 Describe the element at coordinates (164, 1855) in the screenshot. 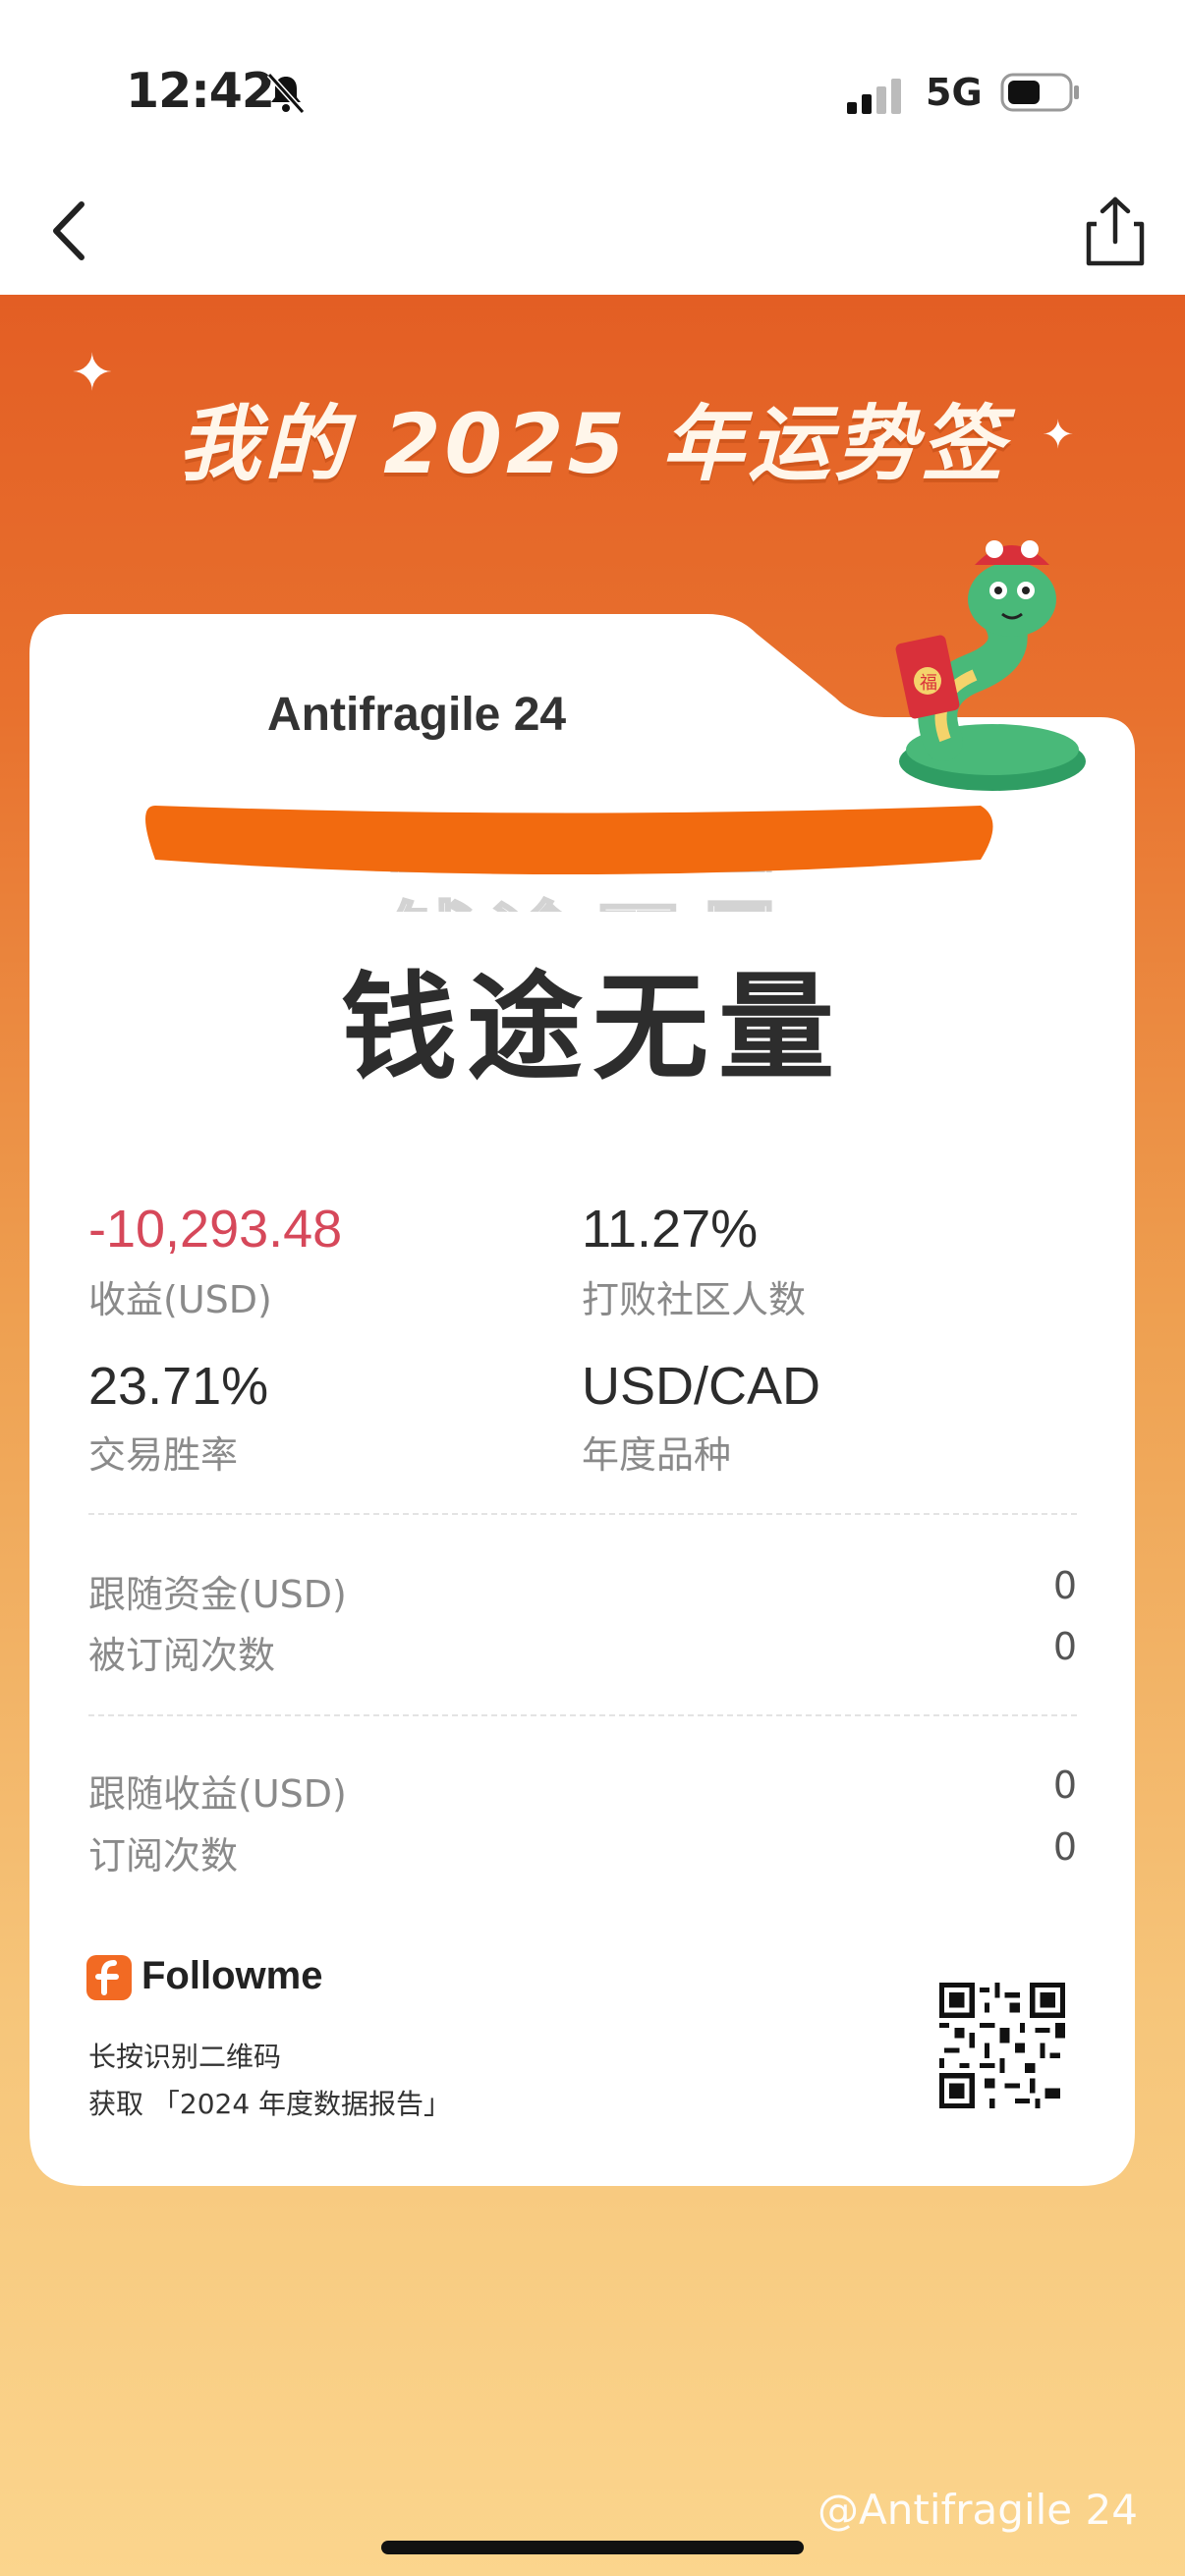

I see `subscription-count-label: 订阅次数` at that location.